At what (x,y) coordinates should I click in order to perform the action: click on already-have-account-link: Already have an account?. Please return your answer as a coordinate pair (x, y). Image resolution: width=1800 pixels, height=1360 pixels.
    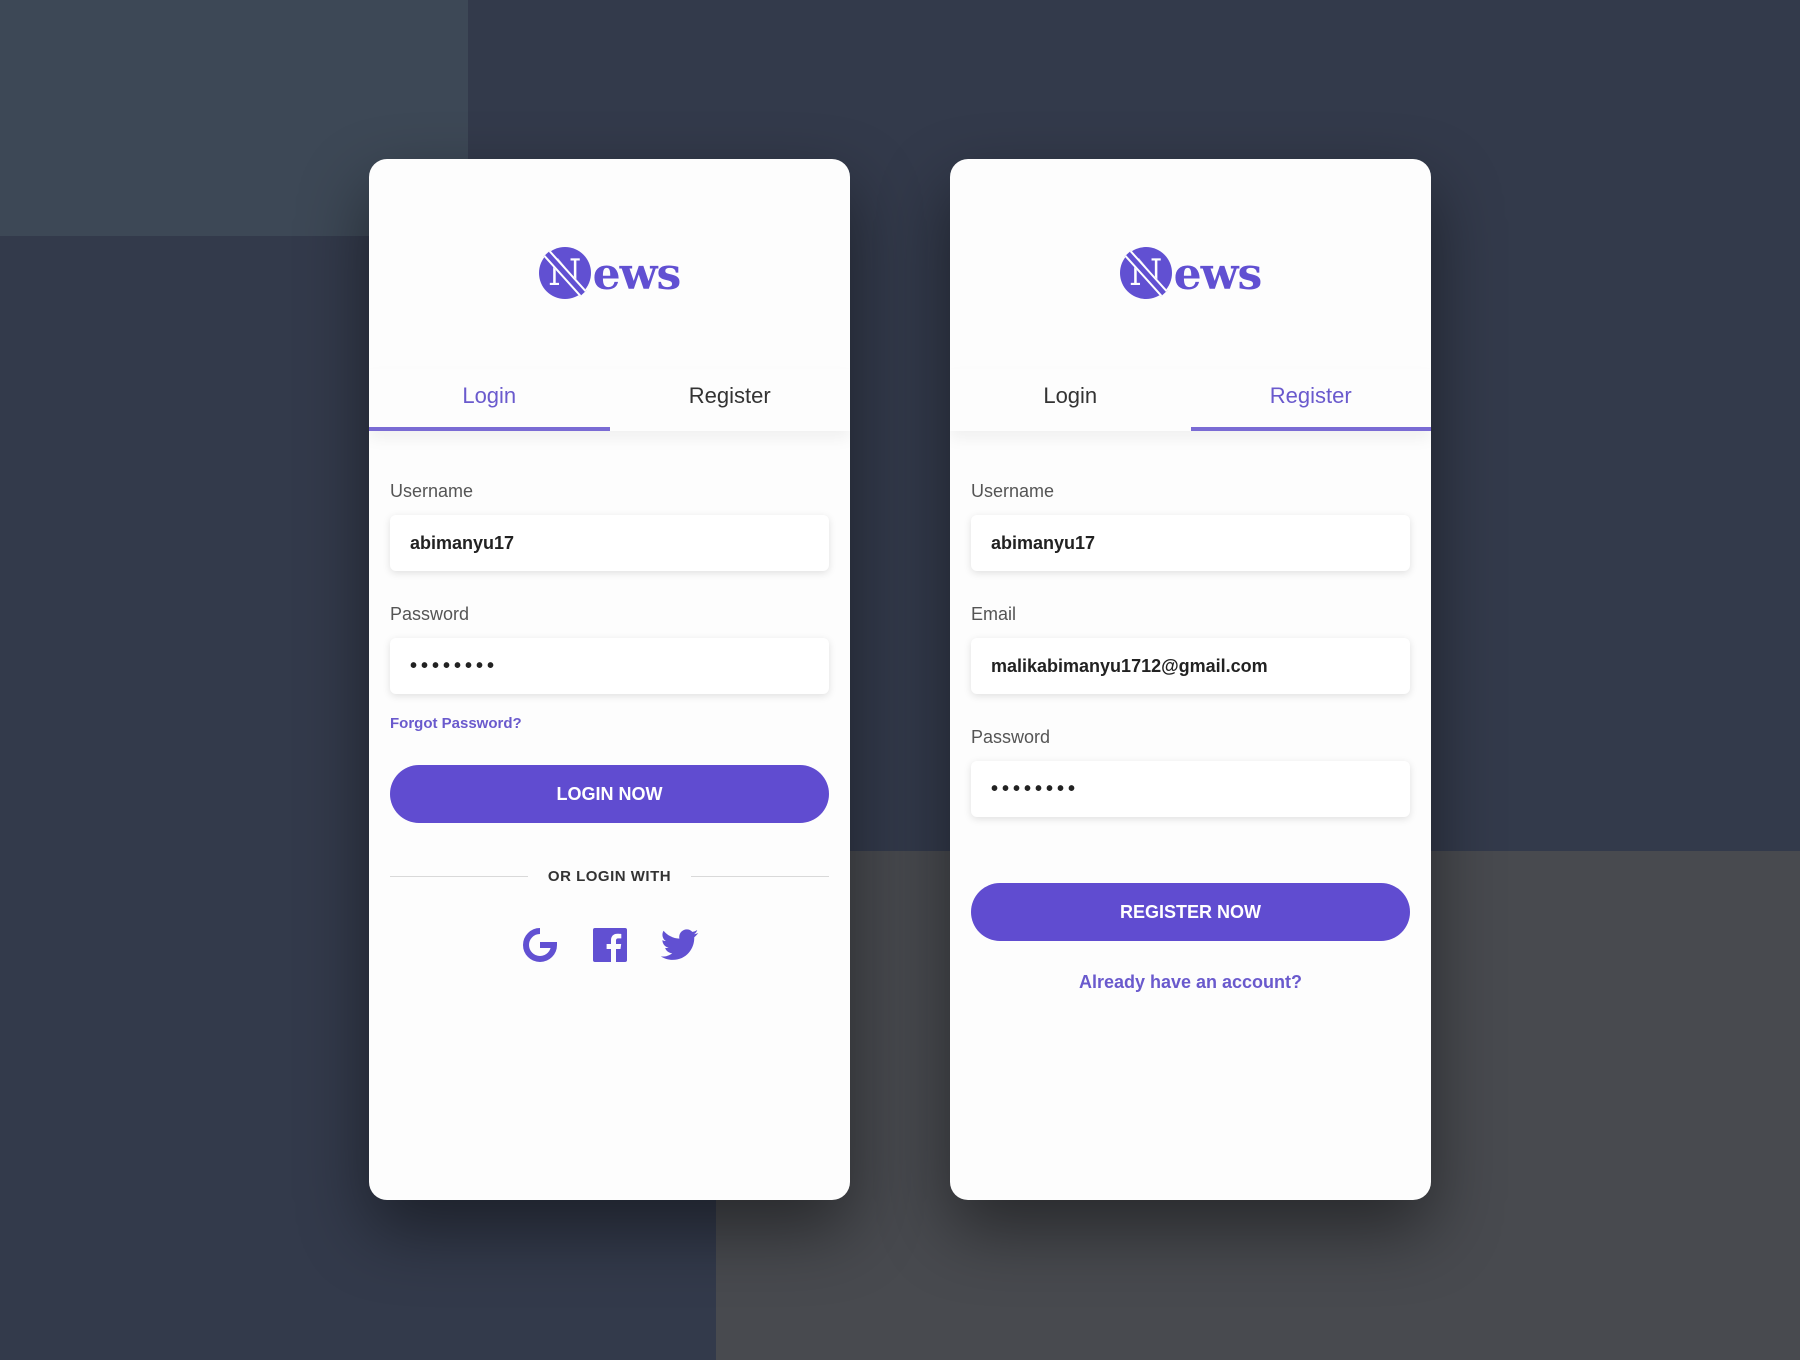
    Looking at the image, I should click on (1190, 982).